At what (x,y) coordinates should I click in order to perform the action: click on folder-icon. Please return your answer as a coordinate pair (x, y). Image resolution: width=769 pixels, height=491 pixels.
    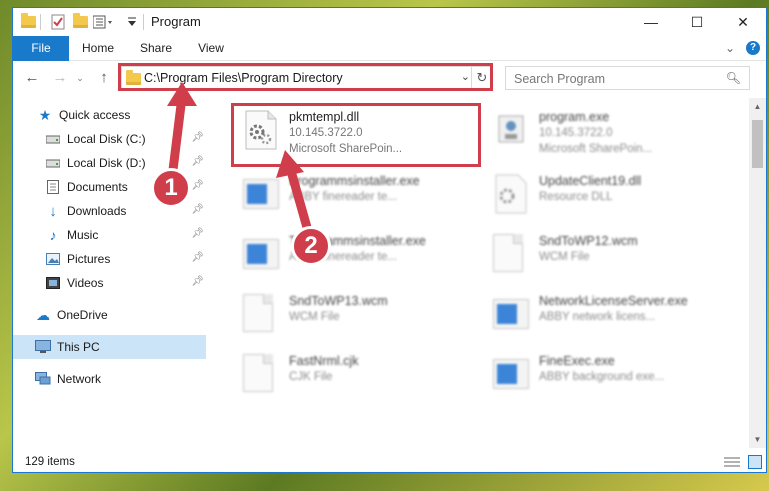
    Looking at the image, I should click on (28, 22).